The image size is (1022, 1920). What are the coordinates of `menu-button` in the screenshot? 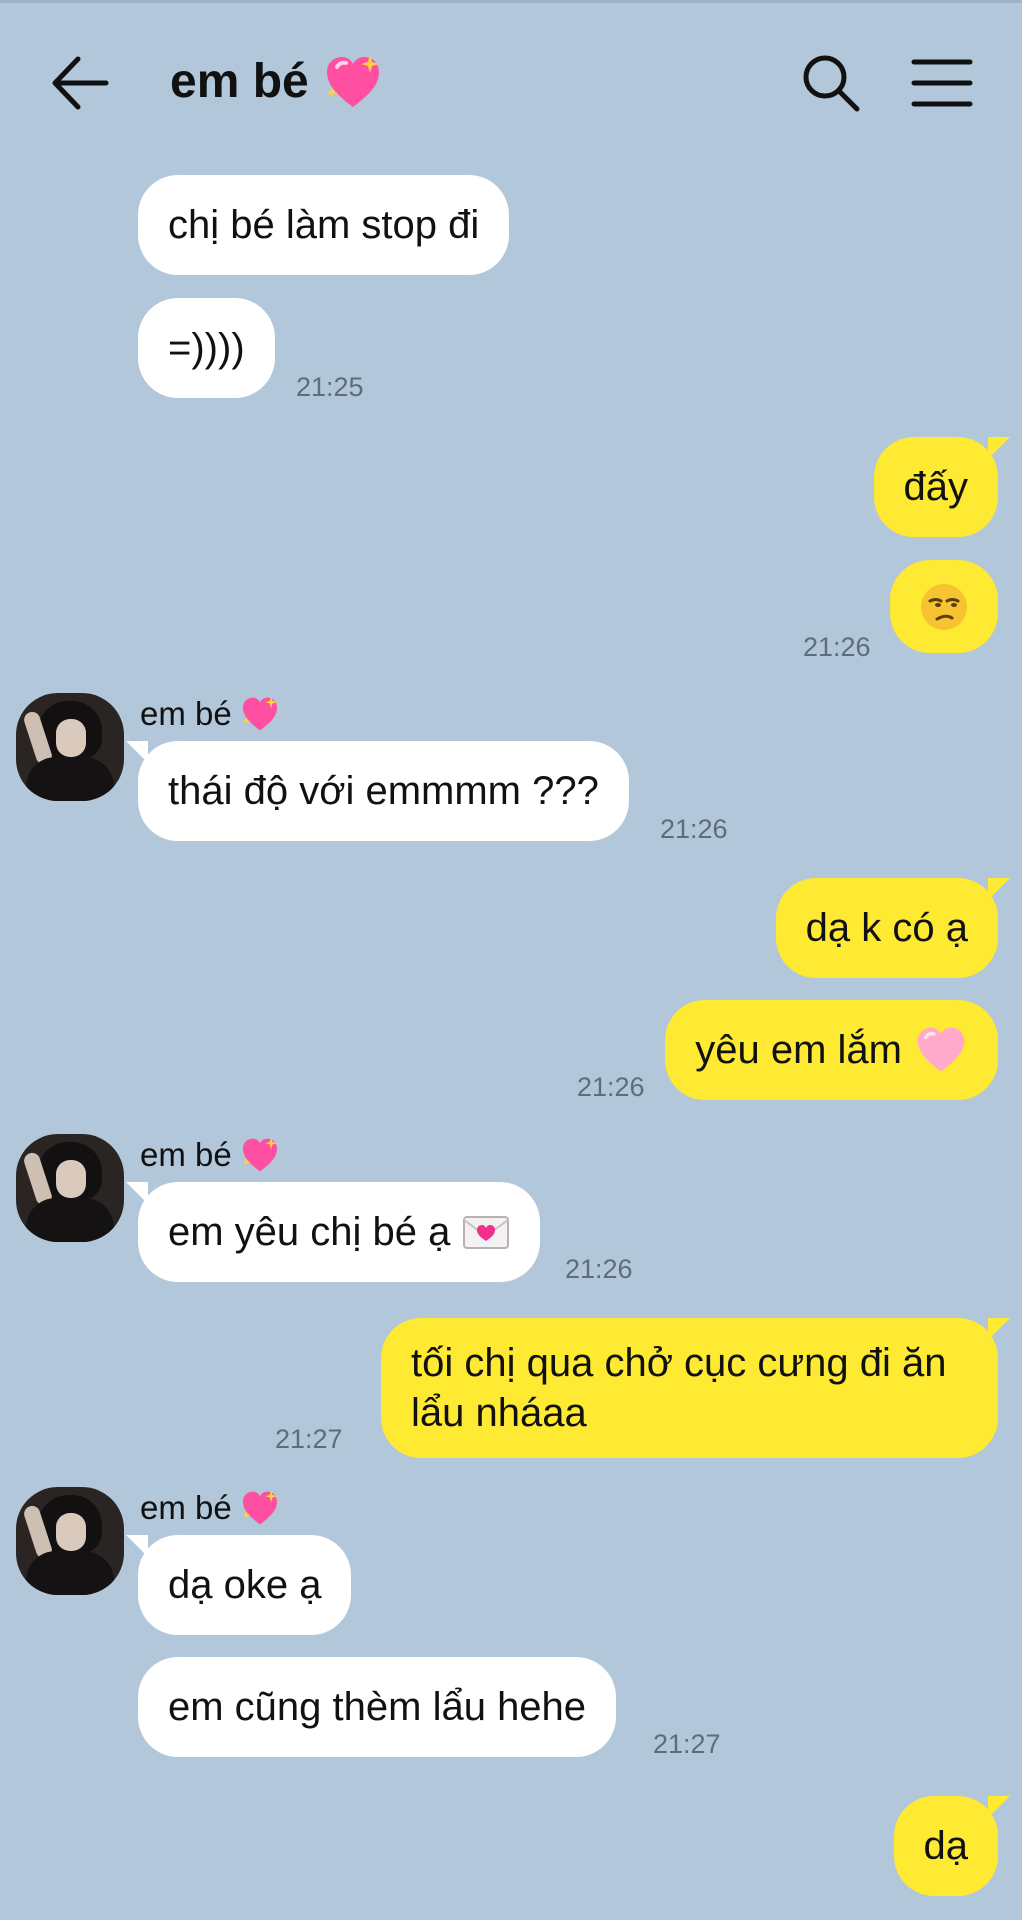 It's located at (942, 83).